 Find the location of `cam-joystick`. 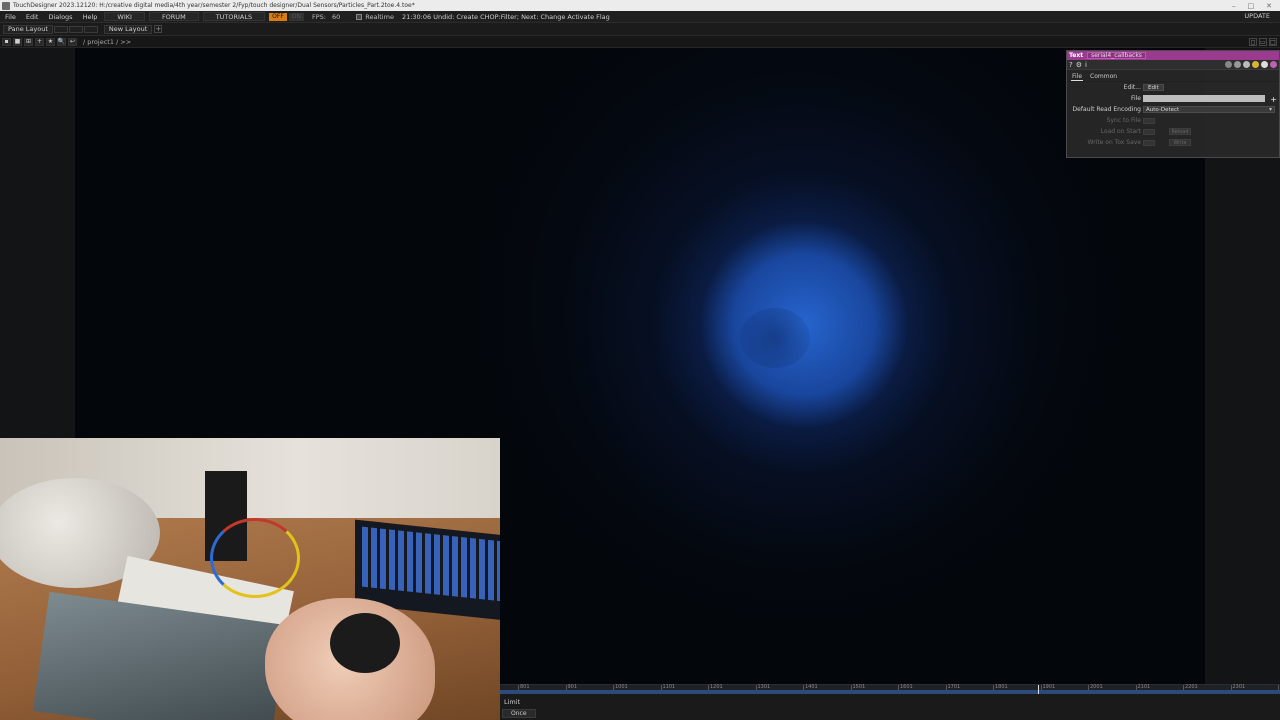

cam-joystick is located at coordinates (365, 643).